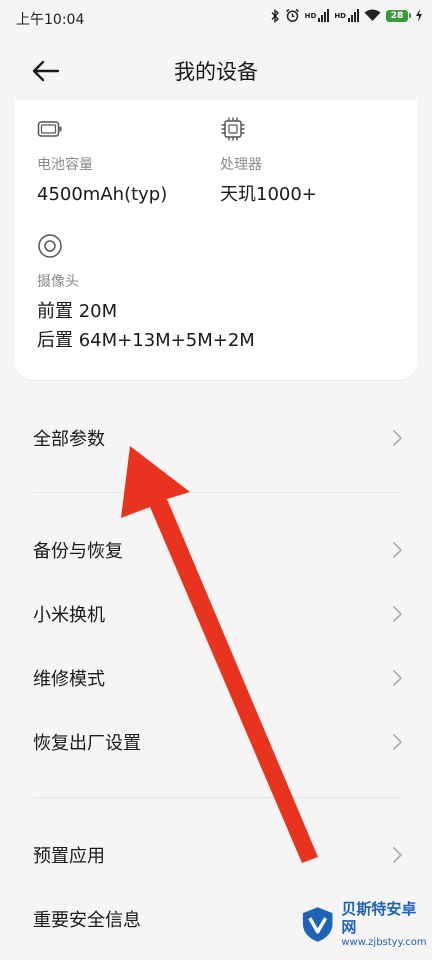 This screenshot has height=960, width=432. I want to click on camera-lens-icon, so click(50, 246).